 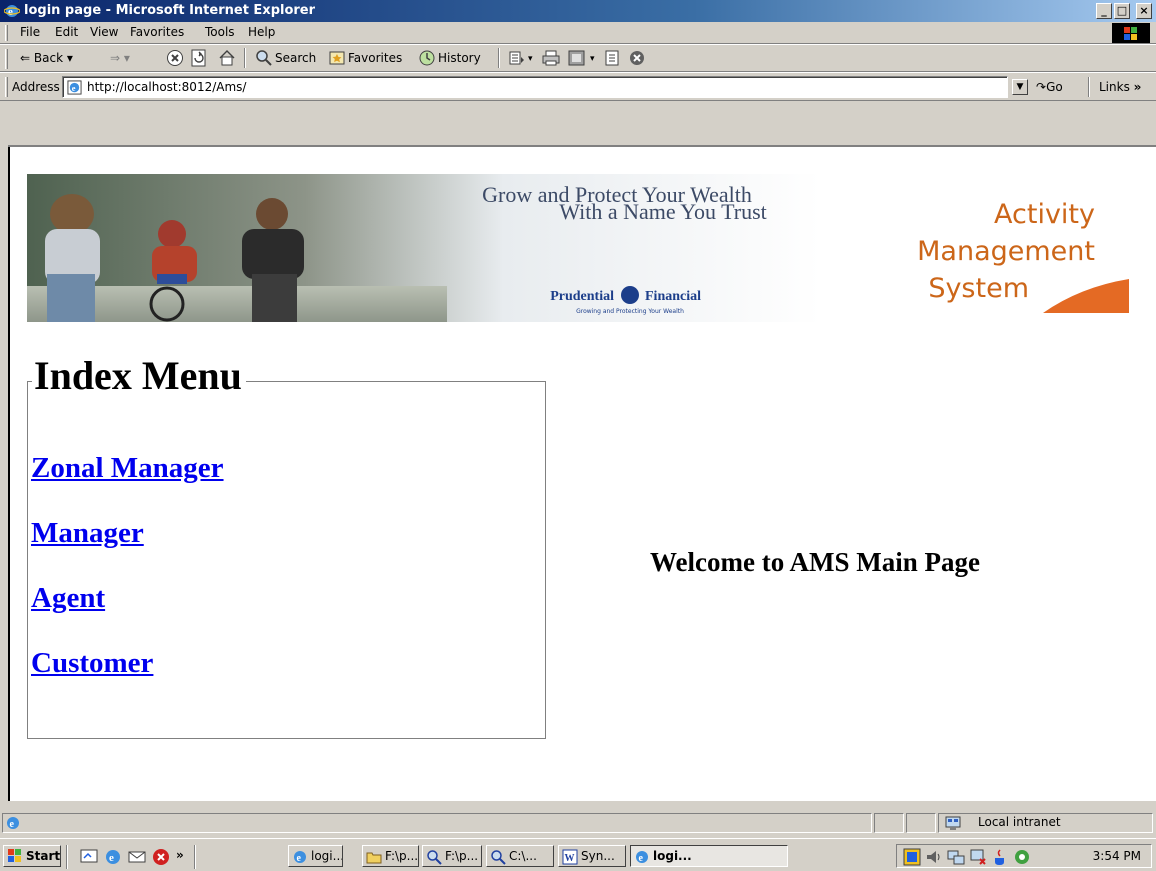 What do you see at coordinates (68, 598) in the screenshot?
I see `link-agent: Agent` at bounding box center [68, 598].